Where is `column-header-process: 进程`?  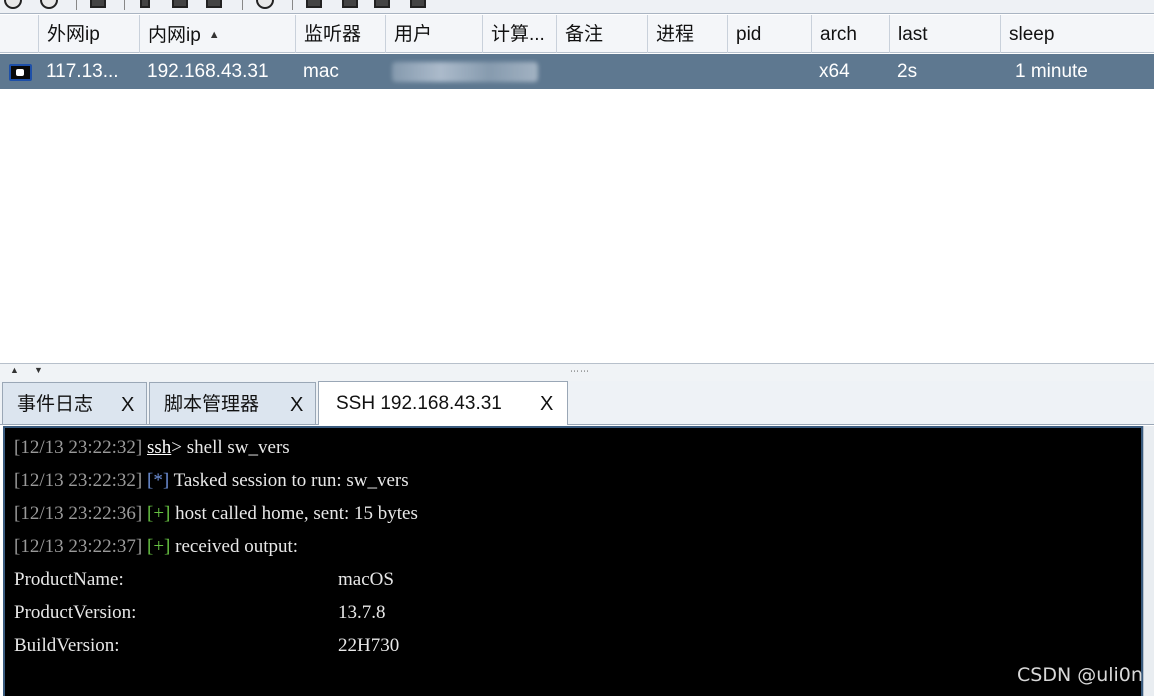 column-header-process: 进程 is located at coordinates (687, 34).